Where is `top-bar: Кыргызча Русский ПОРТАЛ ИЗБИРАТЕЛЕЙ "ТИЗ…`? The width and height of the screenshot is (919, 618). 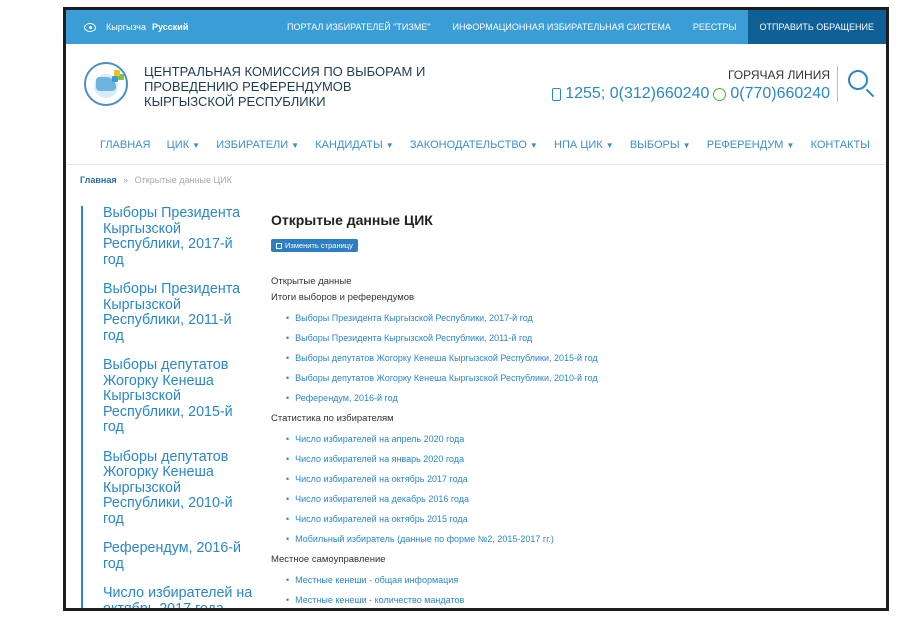 top-bar: Кыргызча Русский ПОРТАЛ ИЗБИРАТЕЛЕЙ "ТИЗ… is located at coordinates (476, 27).